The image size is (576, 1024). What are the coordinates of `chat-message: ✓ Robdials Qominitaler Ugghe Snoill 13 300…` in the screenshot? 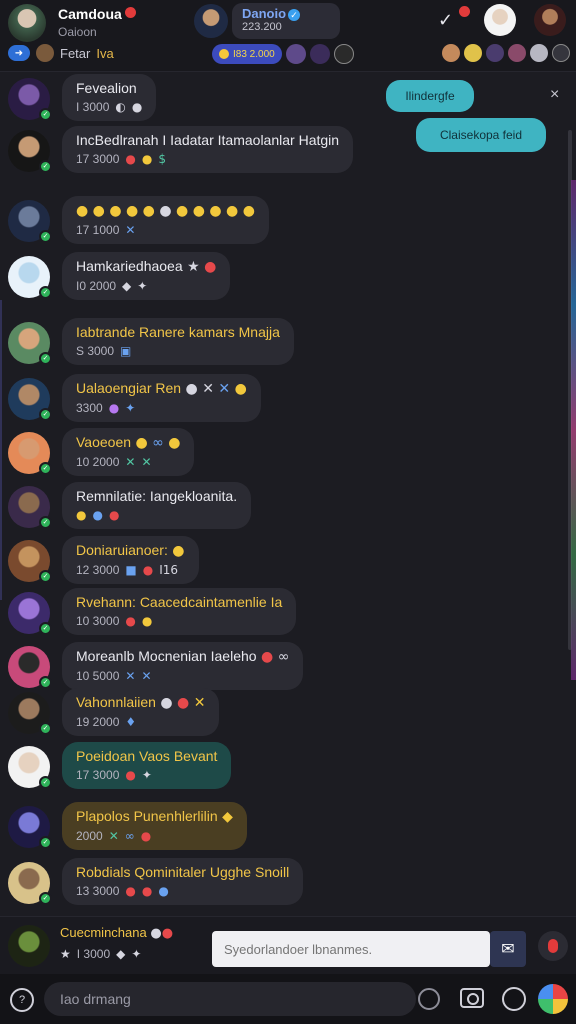 It's located at (156, 881).